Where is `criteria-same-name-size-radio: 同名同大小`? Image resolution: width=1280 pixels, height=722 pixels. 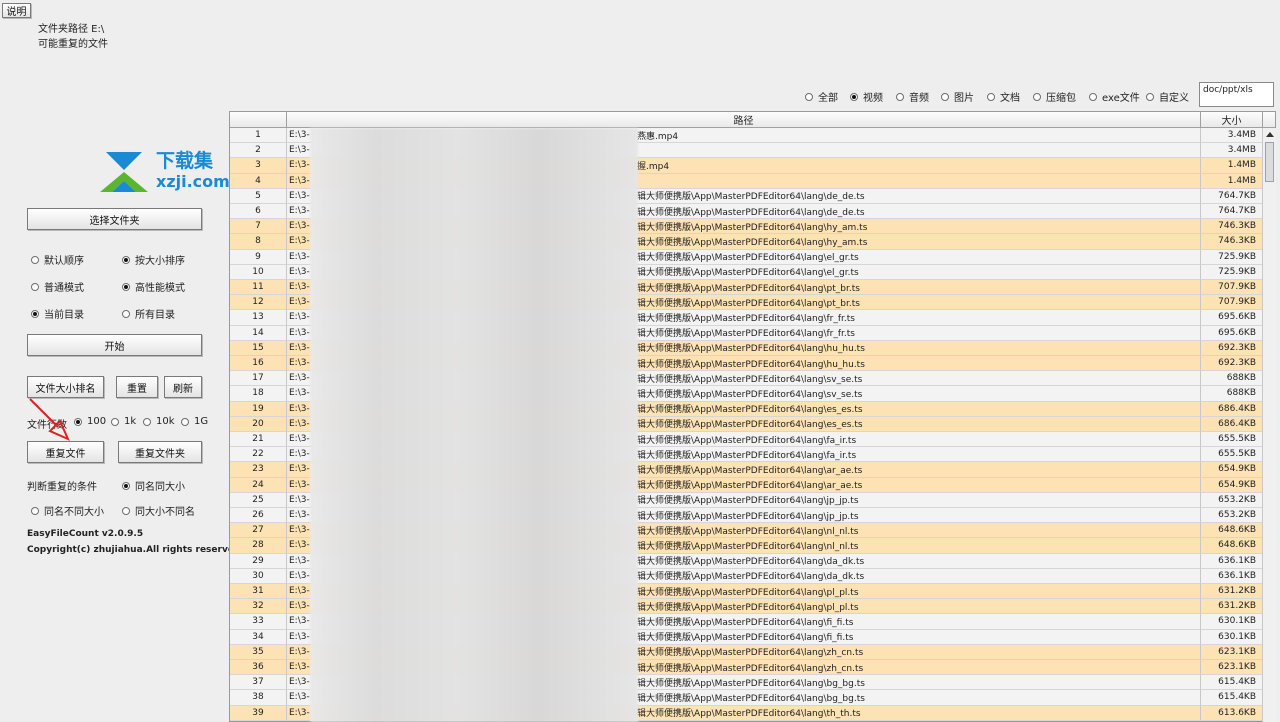
criteria-same-name-size-radio: 同名同大小 is located at coordinates (153, 485).